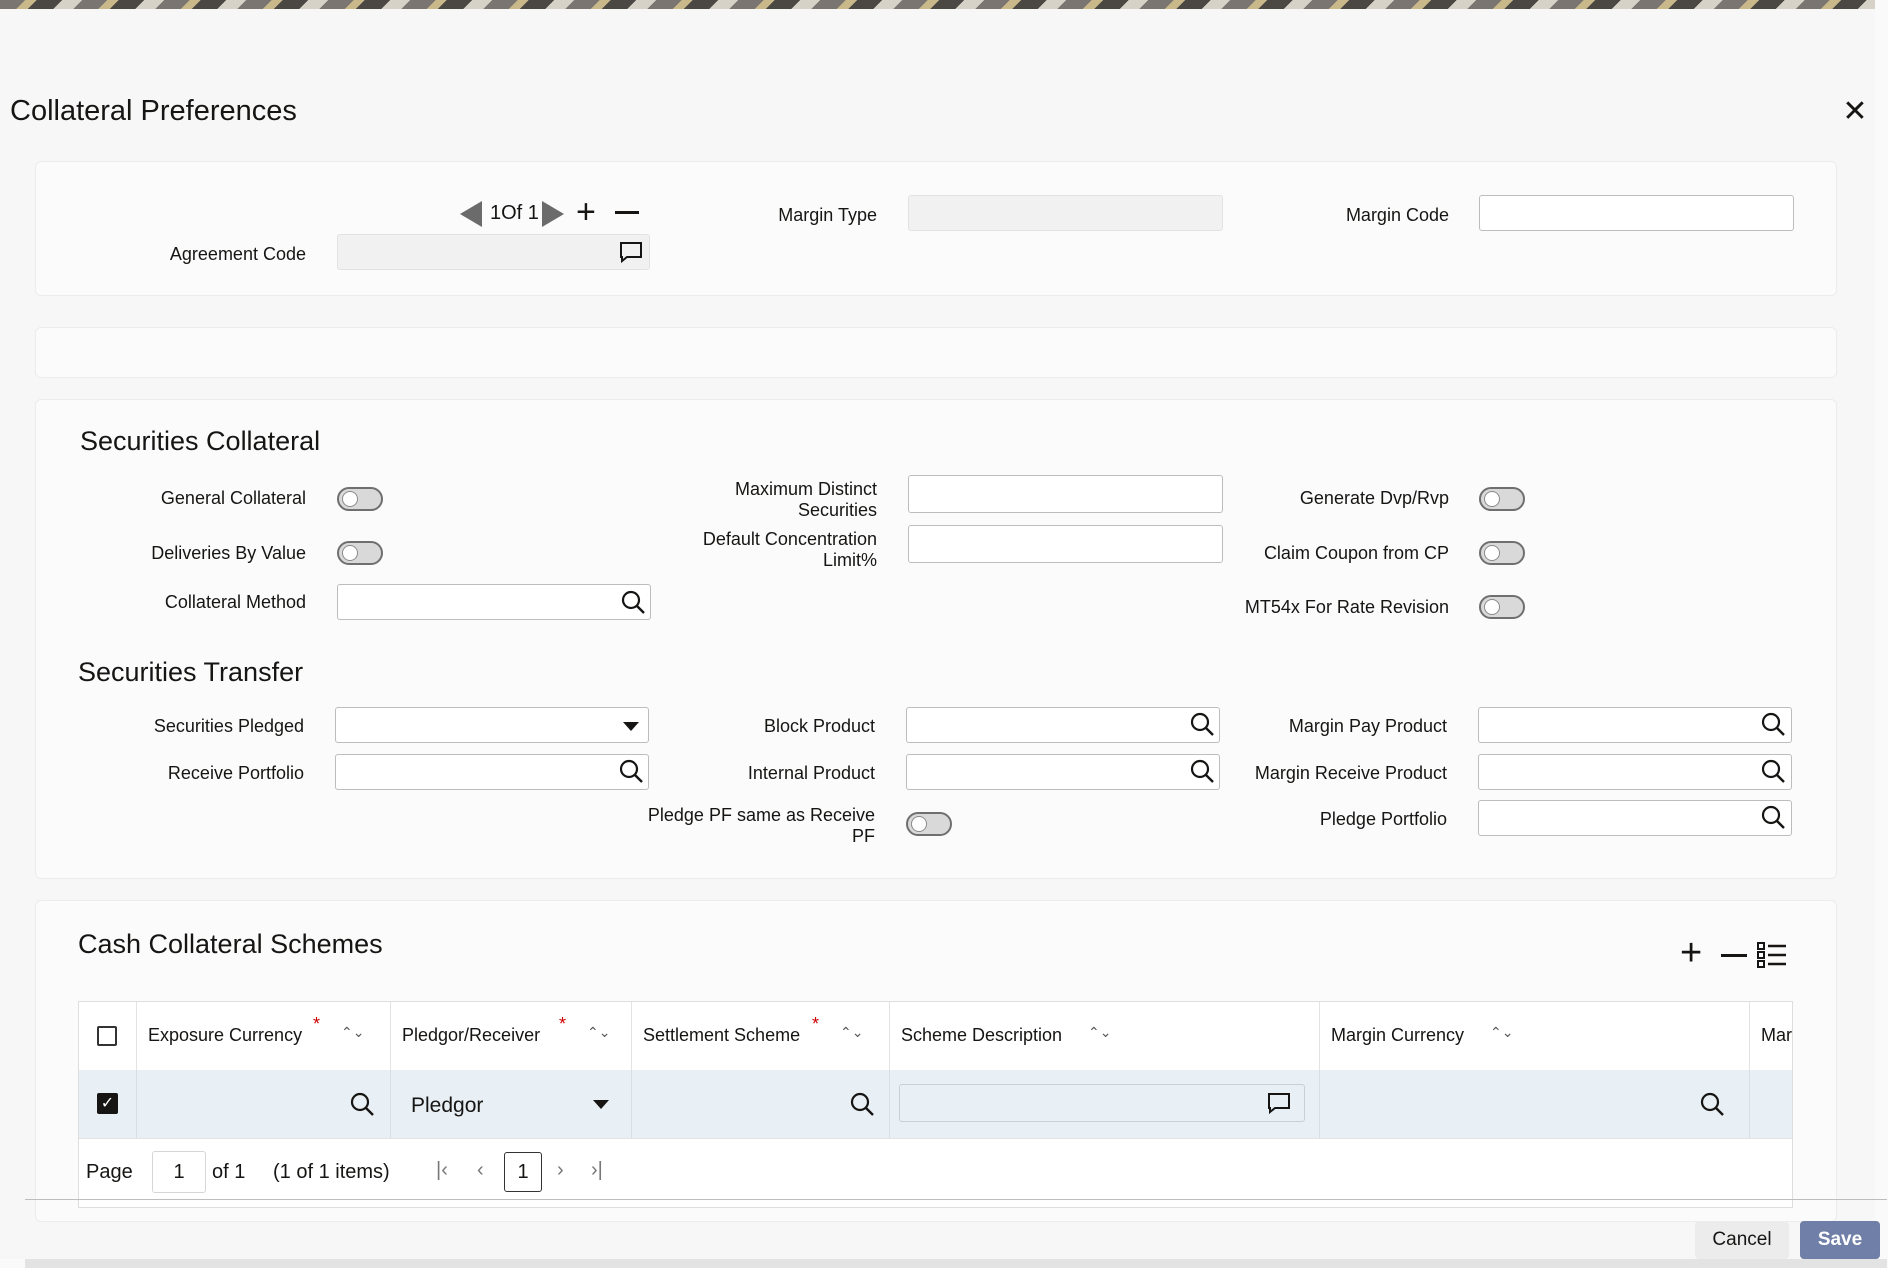  What do you see at coordinates (929, 824) in the screenshot?
I see `pledge-pf-same-toggle` at bounding box center [929, 824].